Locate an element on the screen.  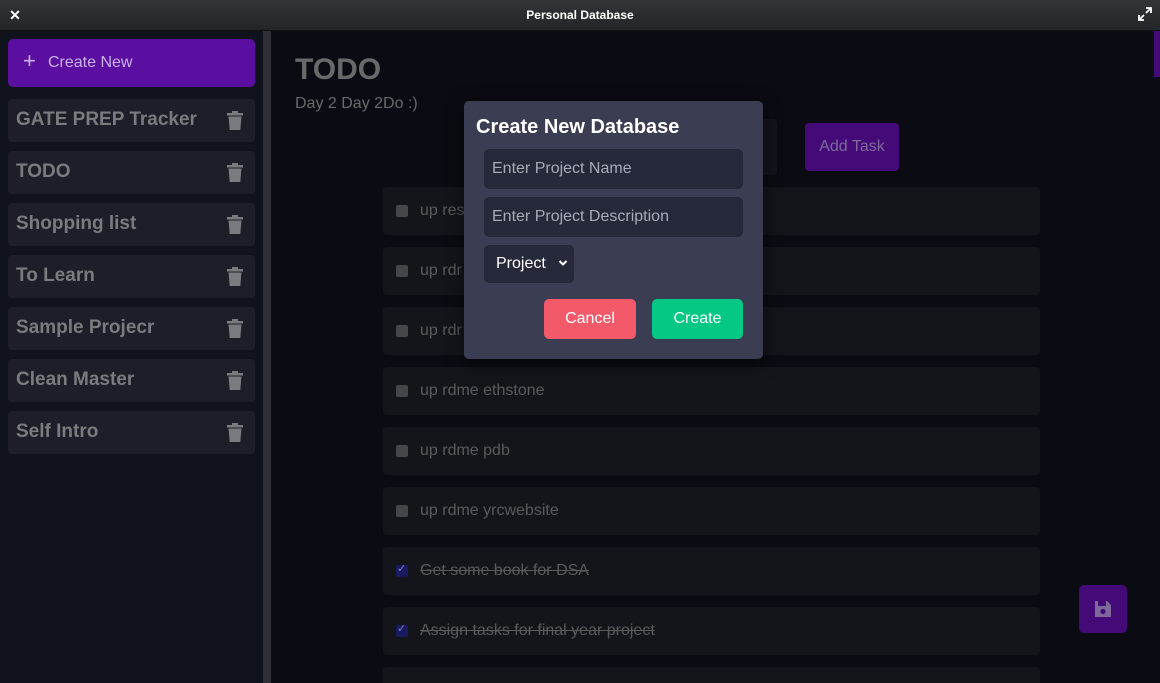
sidebar-item-self-intro: Self Intro is located at coordinates (131, 432).